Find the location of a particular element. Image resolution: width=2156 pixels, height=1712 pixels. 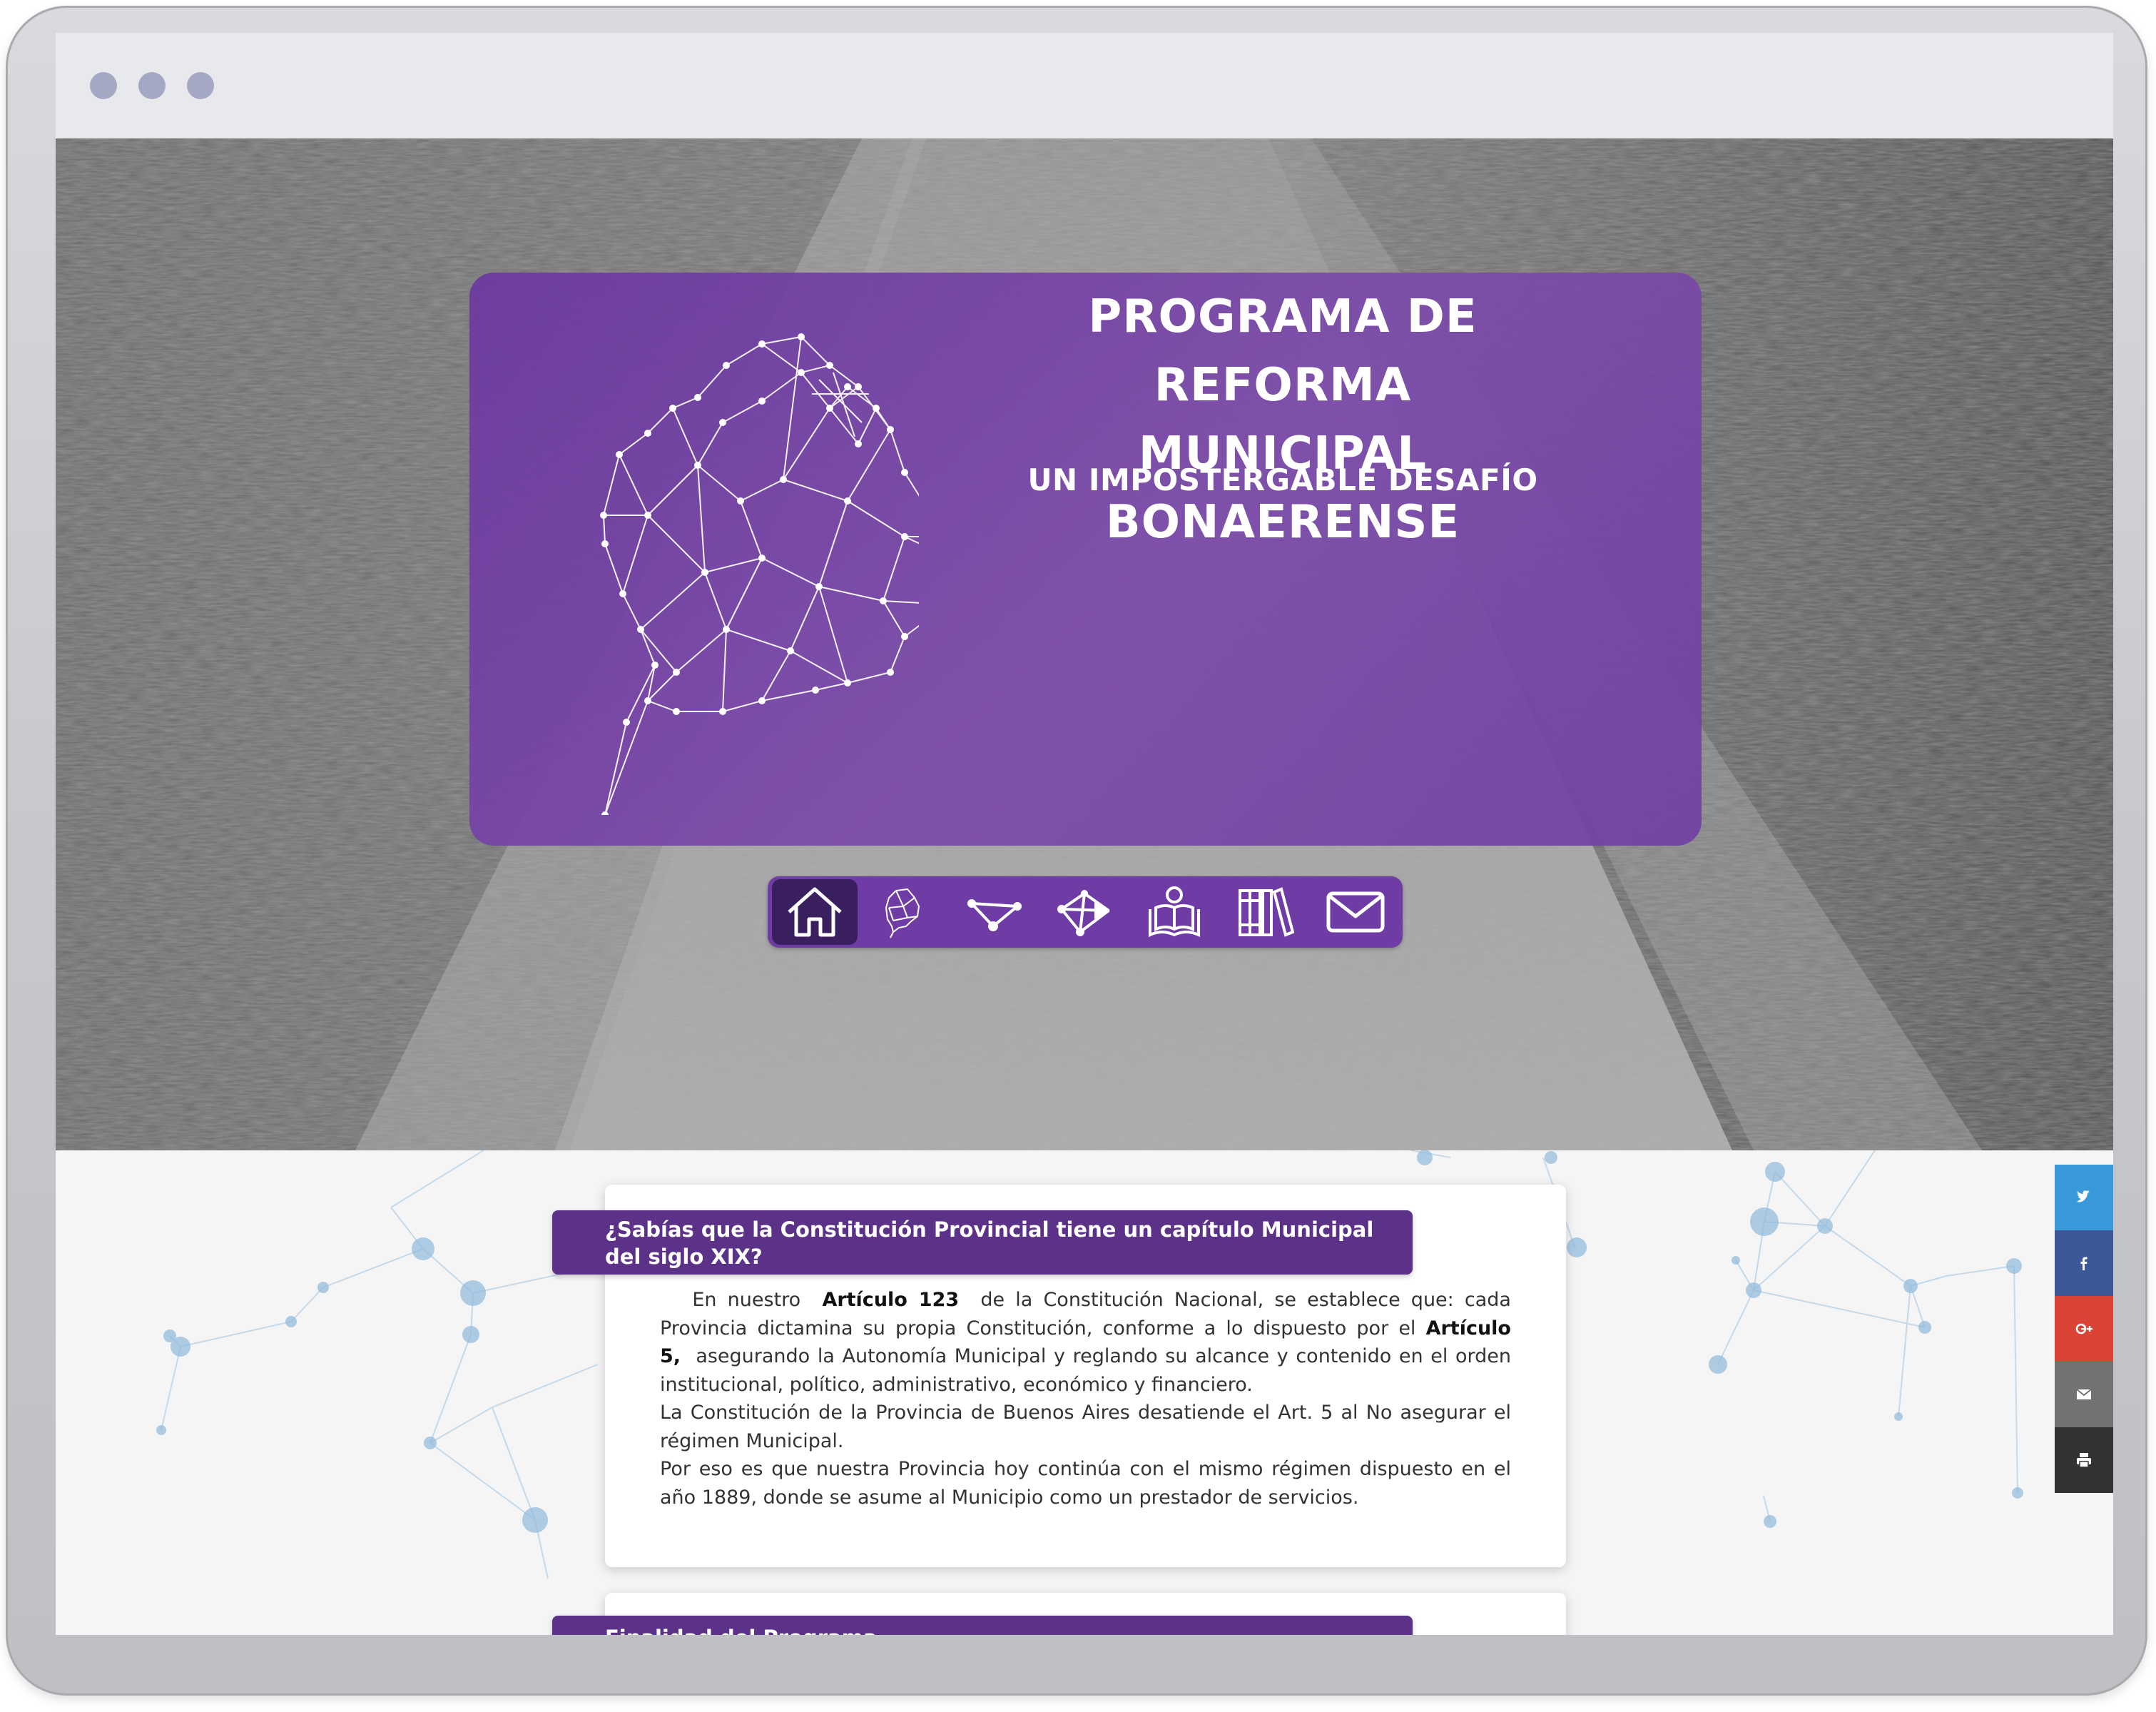

section2-heading: Finalidad del Programa is located at coordinates (741, 1630).